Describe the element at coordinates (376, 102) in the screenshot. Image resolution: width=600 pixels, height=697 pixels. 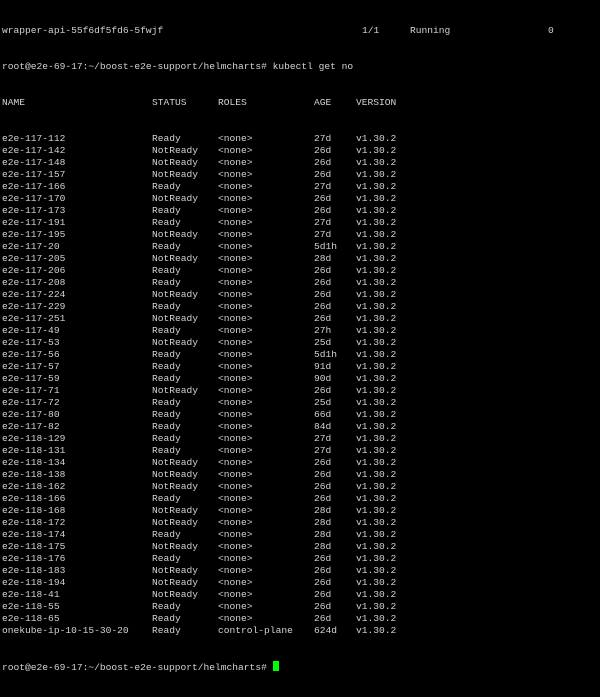
I see `header-version: VERSION` at that location.